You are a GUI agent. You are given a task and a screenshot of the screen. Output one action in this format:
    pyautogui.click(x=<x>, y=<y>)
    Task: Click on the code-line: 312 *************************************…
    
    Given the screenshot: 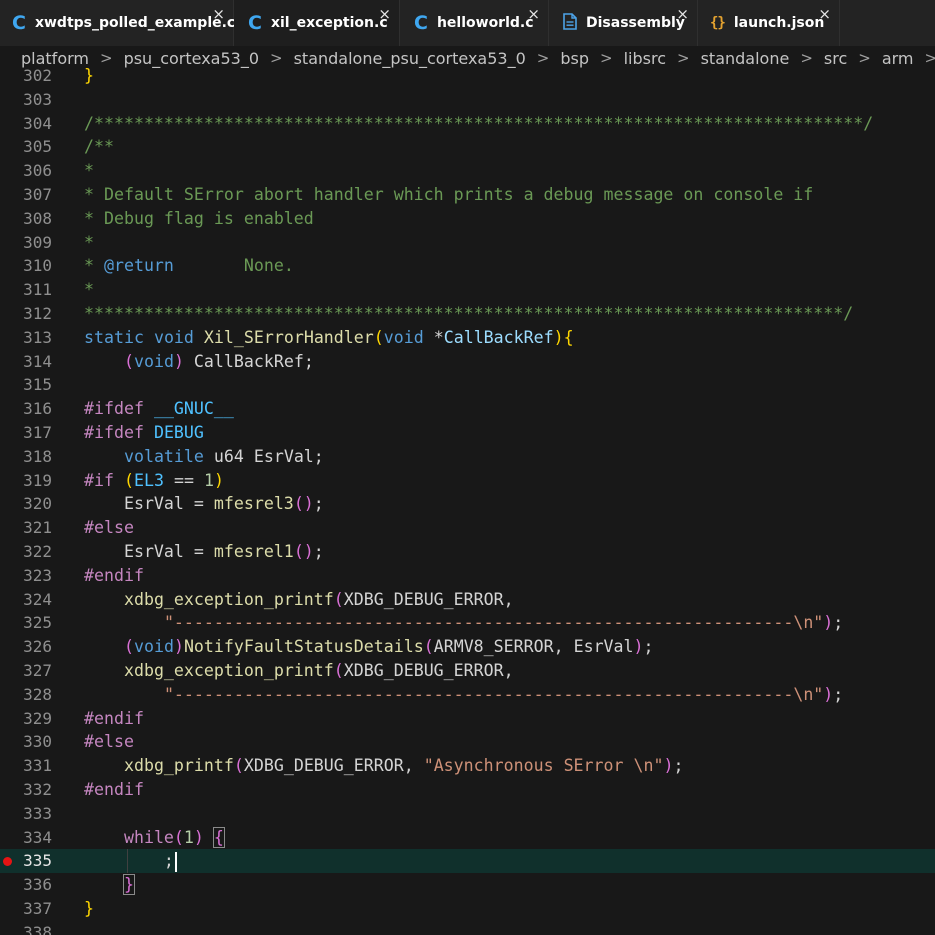 What is the action you would take?
    pyautogui.click(x=467, y=314)
    